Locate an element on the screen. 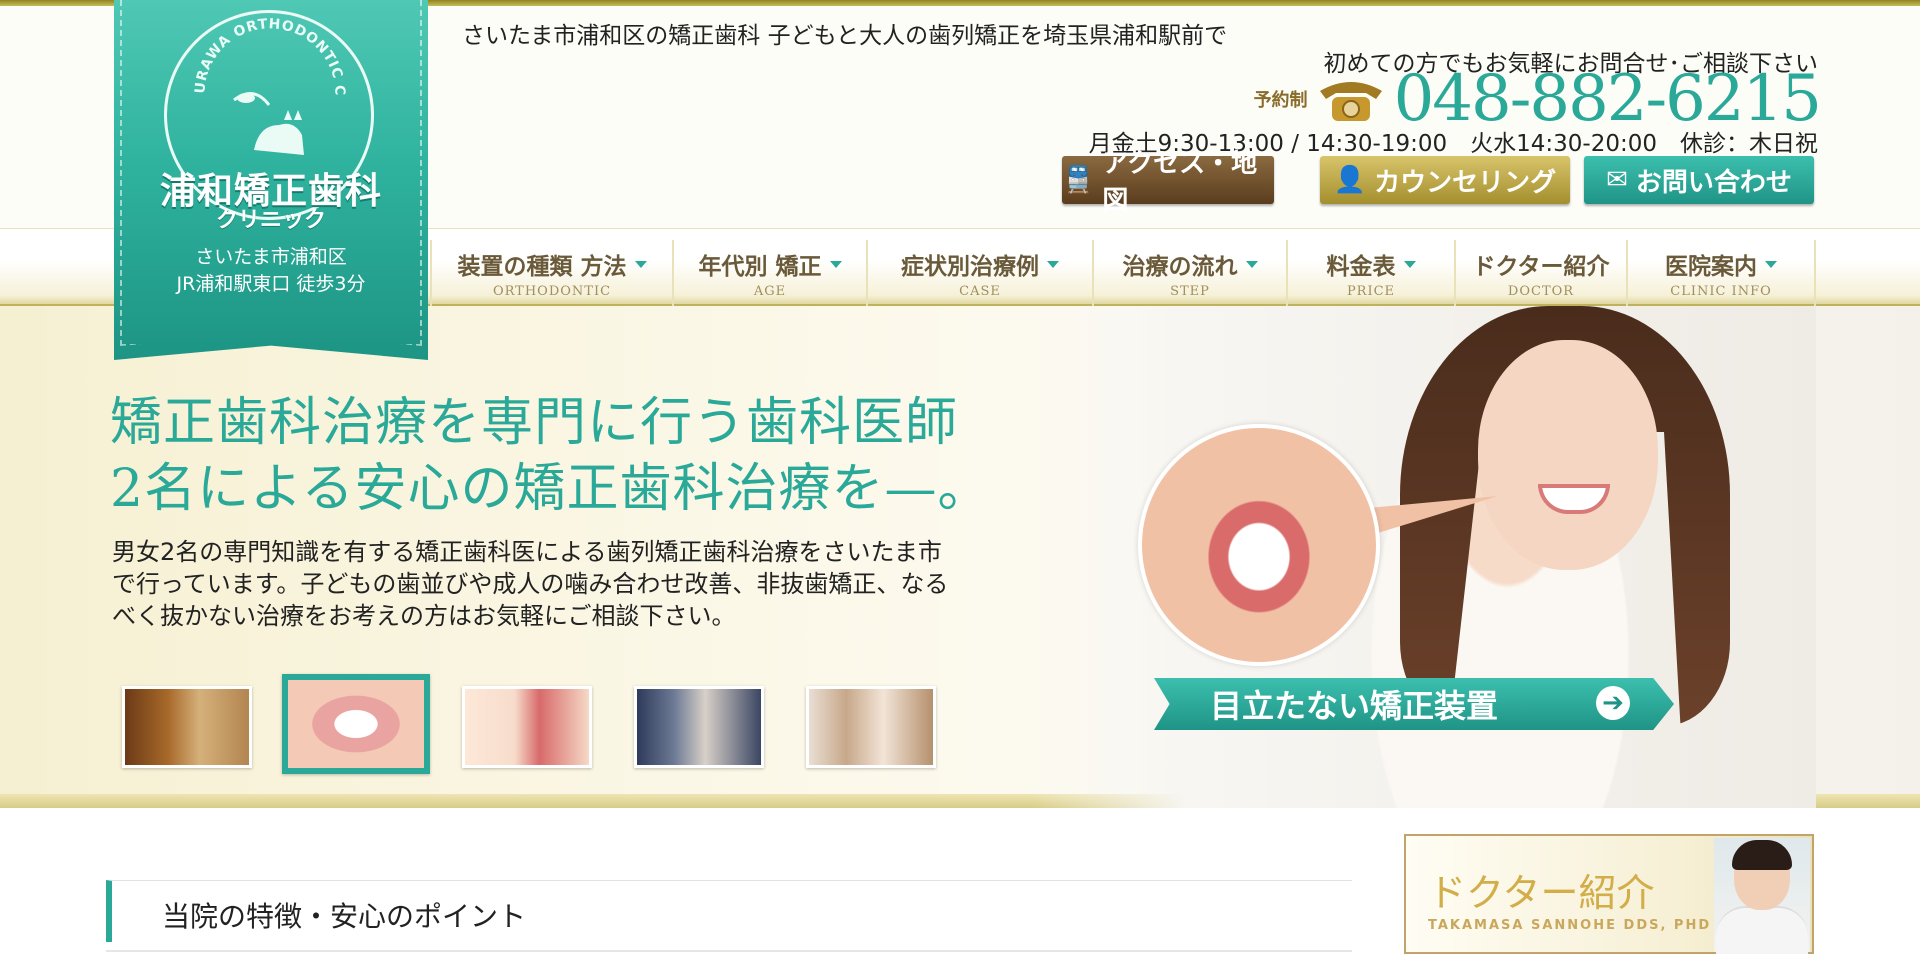 The width and height of the screenshot is (1920, 954). counseling-button: 👤 カウンセリング is located at coordinates (1445, 180).